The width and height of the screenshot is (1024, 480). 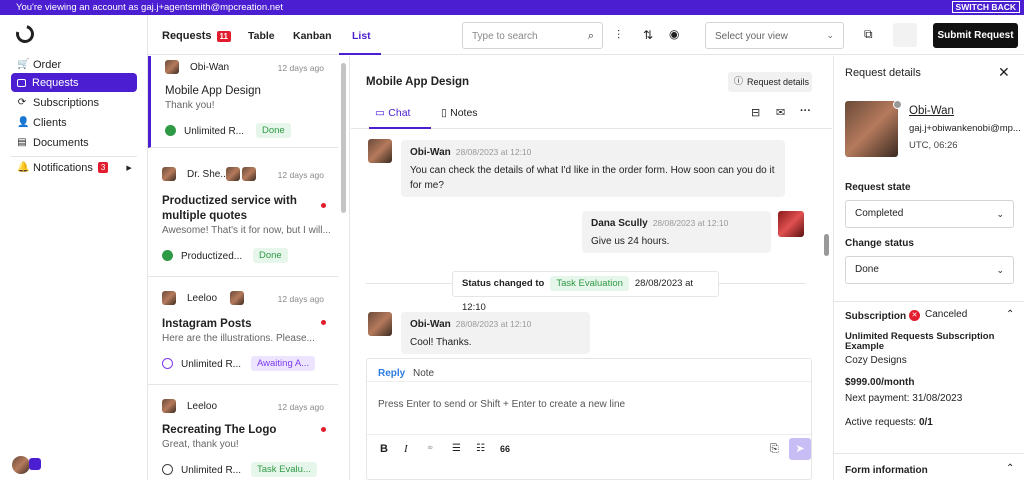 I want to click on sidebar-item-requests: Requests, so click(x=74, y=82).